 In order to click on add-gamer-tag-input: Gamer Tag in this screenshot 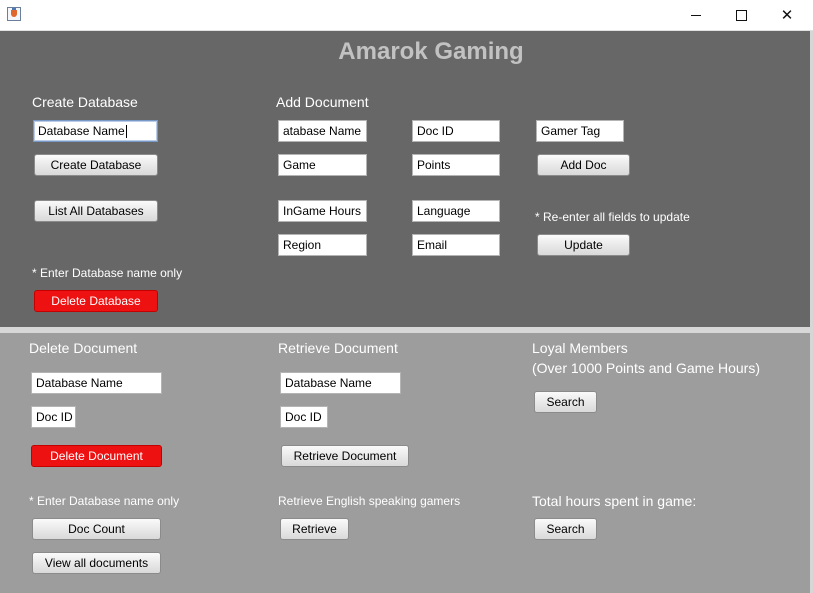, I will do `click(580, 131)`.